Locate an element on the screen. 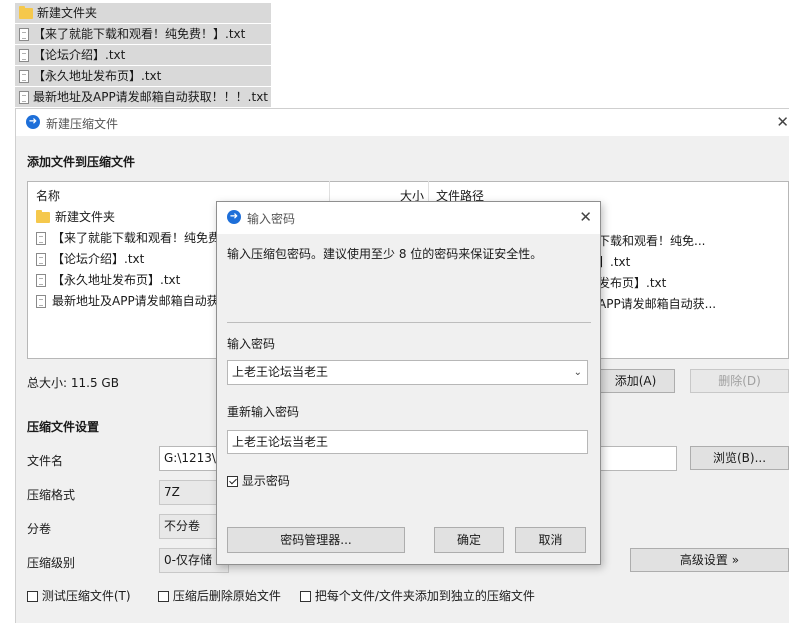 The height and width of the screenshot is (623, 789). dialog-title-bar: ➜ 输入密码 ✕ is located at coordinates (408, 217).